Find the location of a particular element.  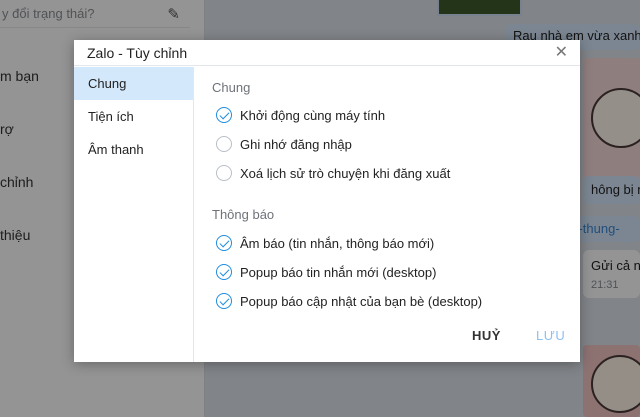

tab-label: Chung is located at coordinates (107, 83).